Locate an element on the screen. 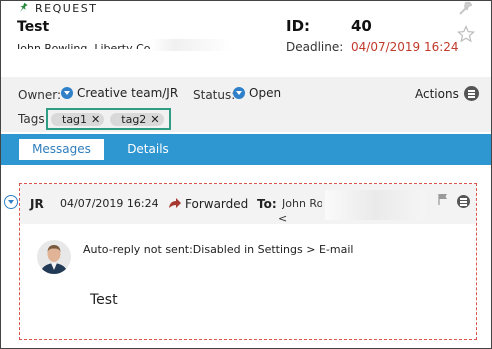 This screenshot has height=349, width=492. wrench-icon is located at coordinates (465, 8).